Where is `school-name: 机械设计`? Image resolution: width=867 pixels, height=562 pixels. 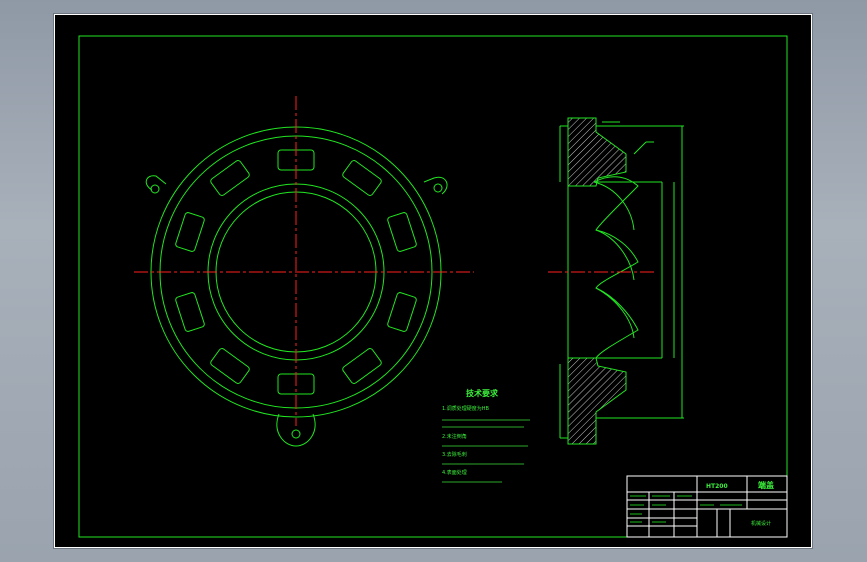 school-name: 机械设计 is located at coordinates (761, 523).